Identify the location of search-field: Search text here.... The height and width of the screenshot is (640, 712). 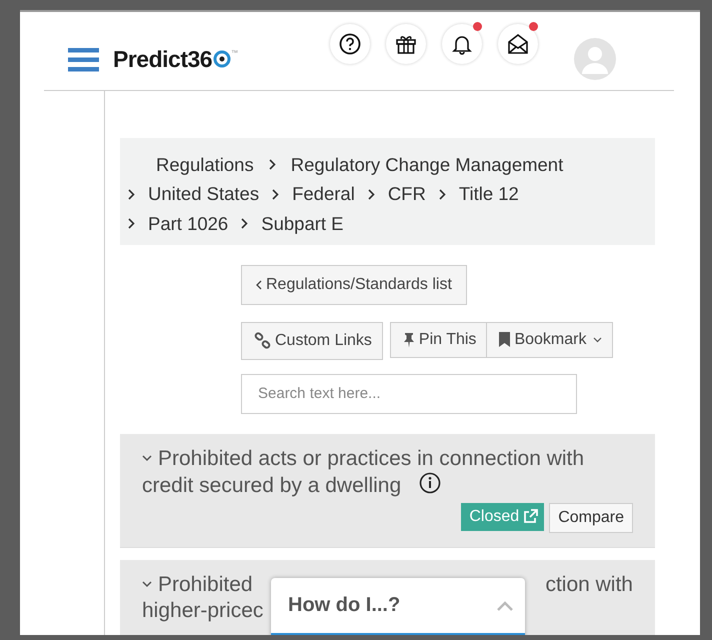
(409, 394).